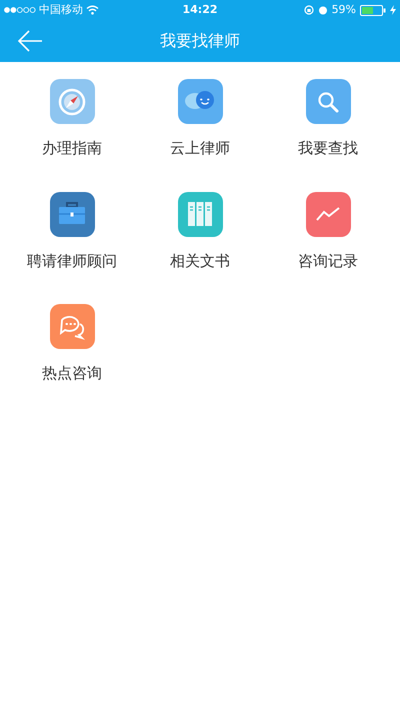 This screenshot has height=710, width=400. I want to click on clock-text: 14:22, so click(200, 10).